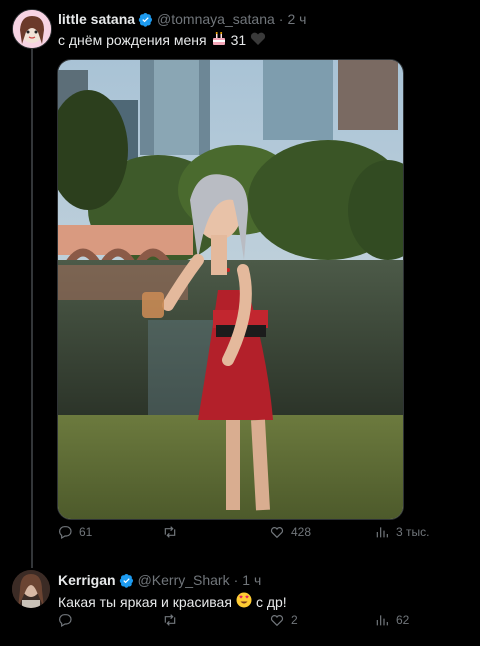 The width and height of the screenshot is (480, 646). I want to click on author-handle: @Kerry_Shark, so click(184, 580).